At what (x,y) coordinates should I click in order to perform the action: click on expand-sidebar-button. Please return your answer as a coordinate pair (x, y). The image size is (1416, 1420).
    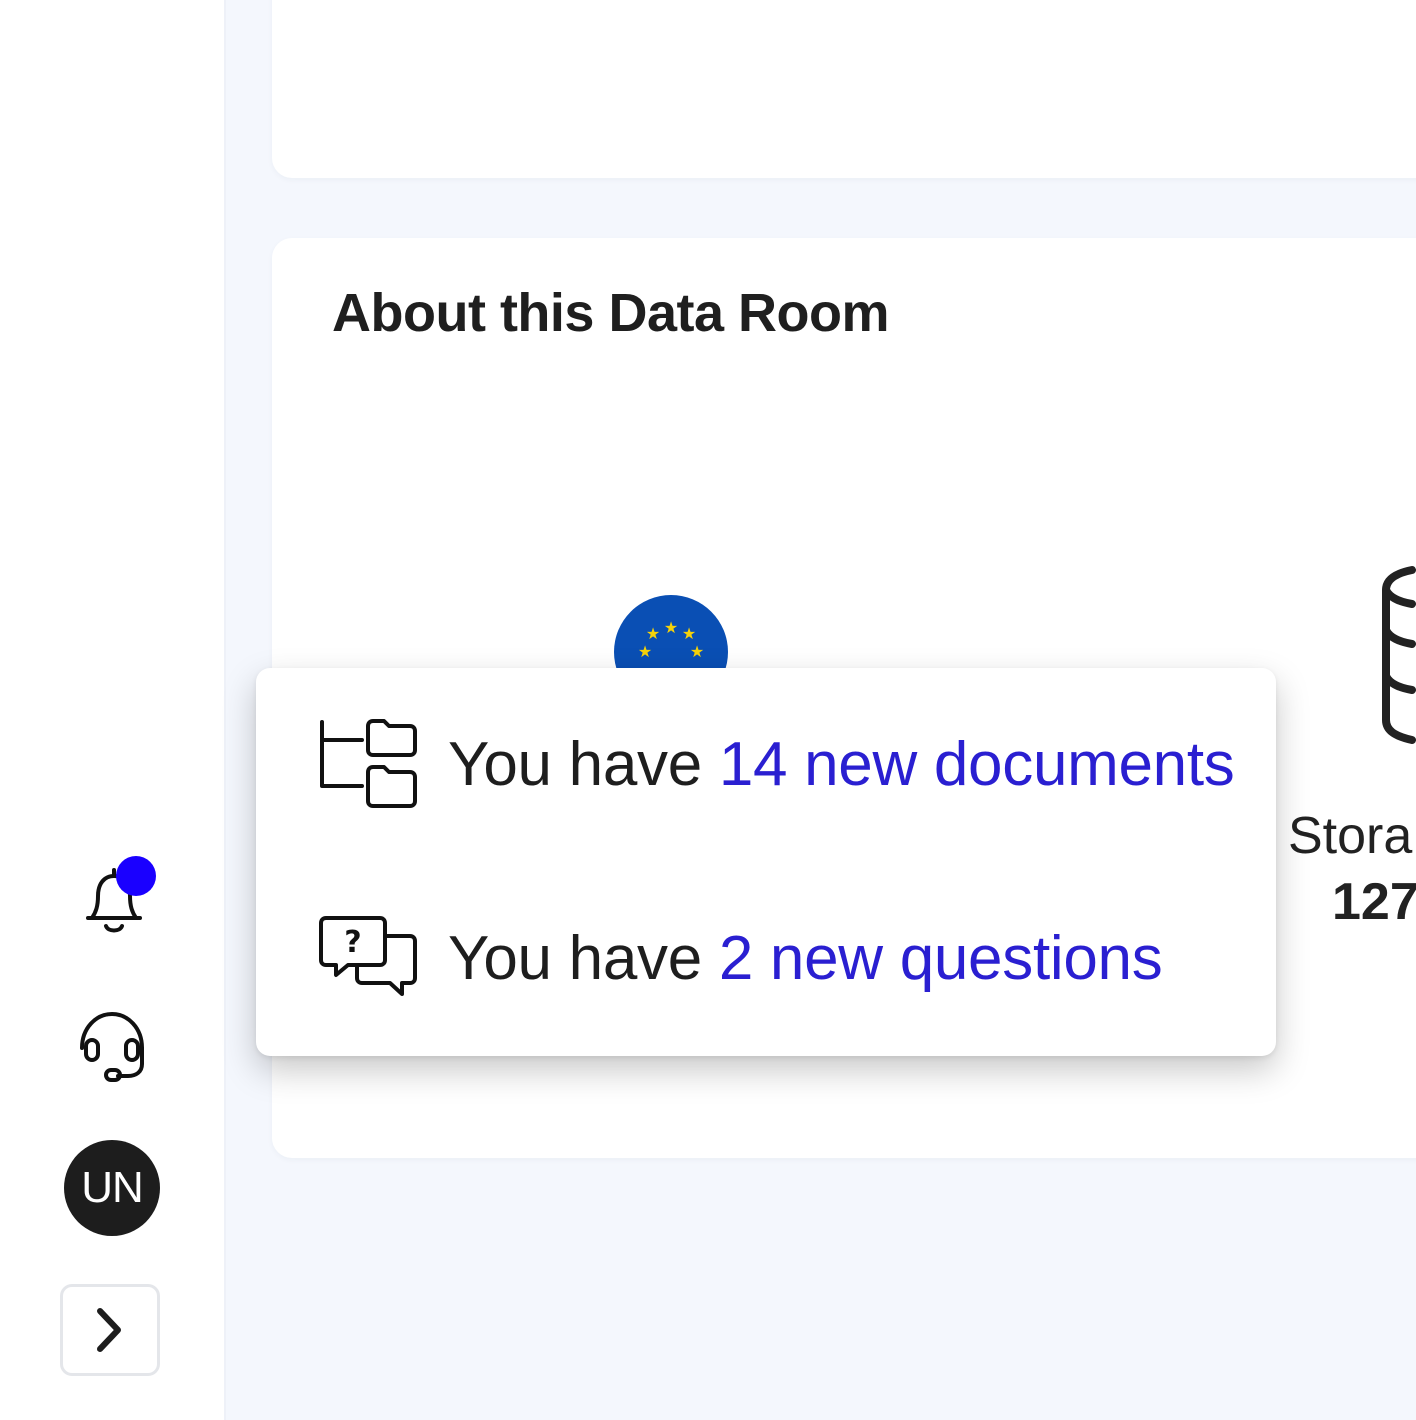
    Looking at the image, I should click on (110, 1330).